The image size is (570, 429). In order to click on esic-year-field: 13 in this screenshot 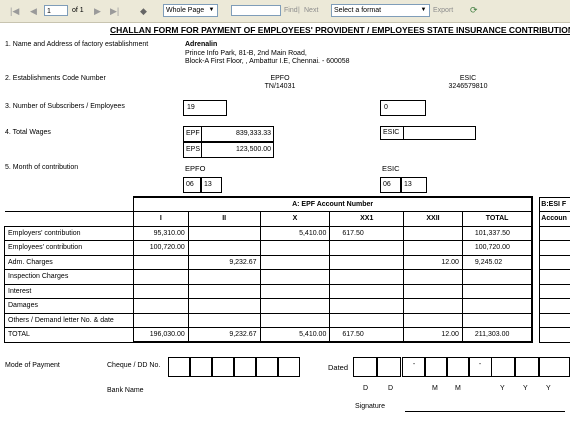, I will do `click(414, 185)`.